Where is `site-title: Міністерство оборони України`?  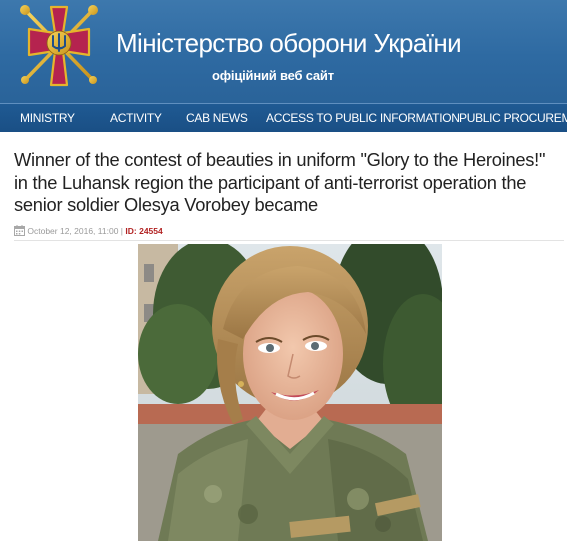
site-title: Міністерство оборони України is located at coordinates (289, 43).